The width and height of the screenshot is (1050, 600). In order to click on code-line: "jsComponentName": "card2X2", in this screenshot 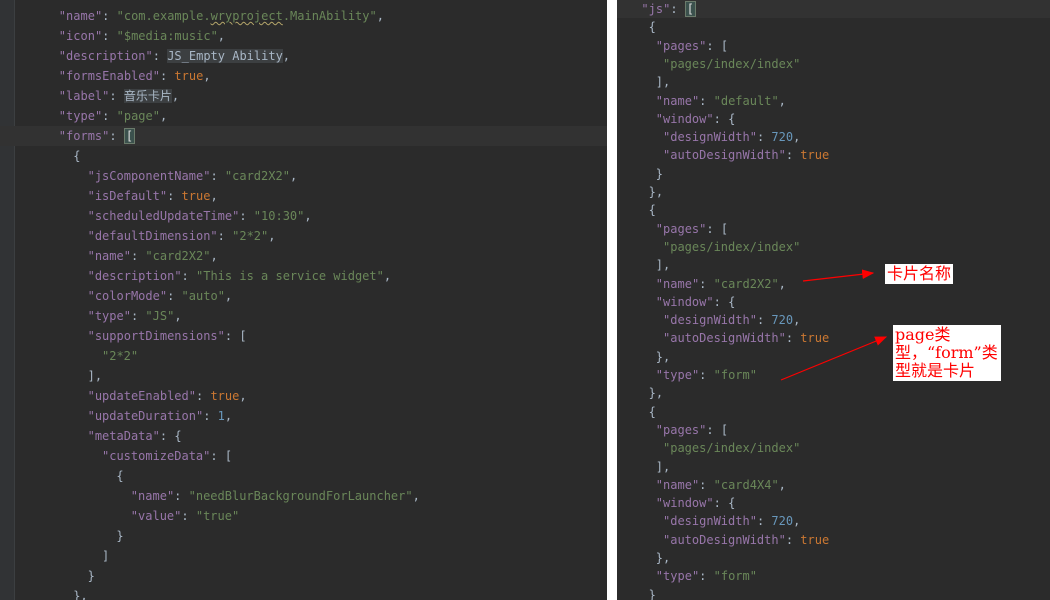, I will do `click(303, 176)`.